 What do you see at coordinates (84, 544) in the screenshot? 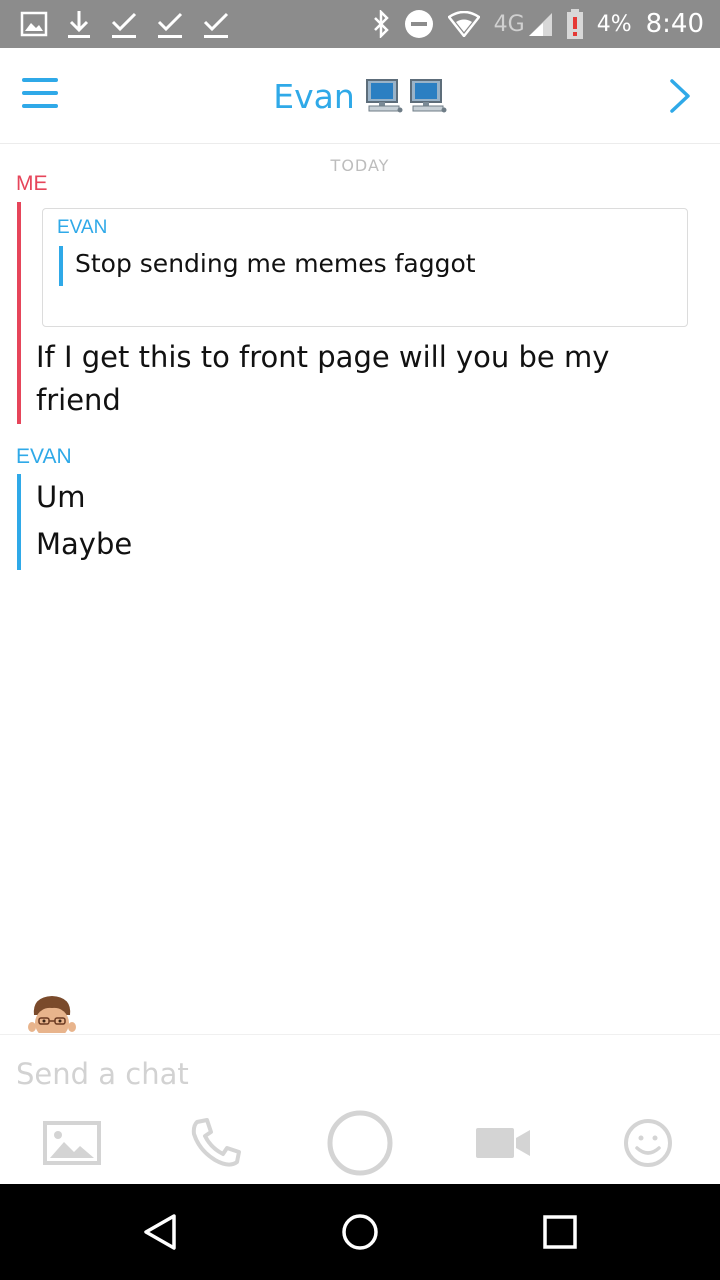
I see `message-evan: Maybe` at bounding box center [84, 544].